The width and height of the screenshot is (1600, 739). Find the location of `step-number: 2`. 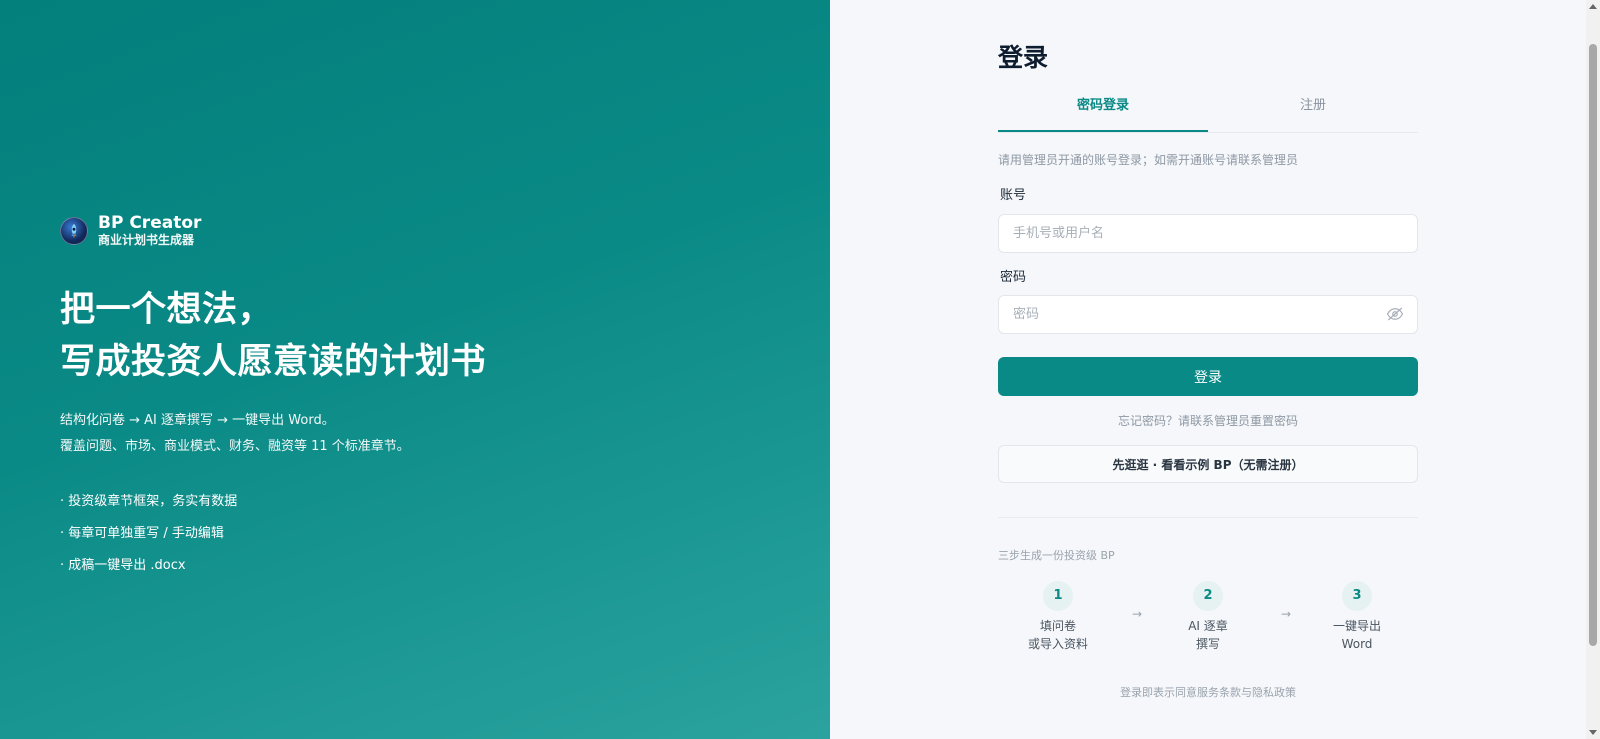

step-number: 2 is located at coordinates (1208, 596).